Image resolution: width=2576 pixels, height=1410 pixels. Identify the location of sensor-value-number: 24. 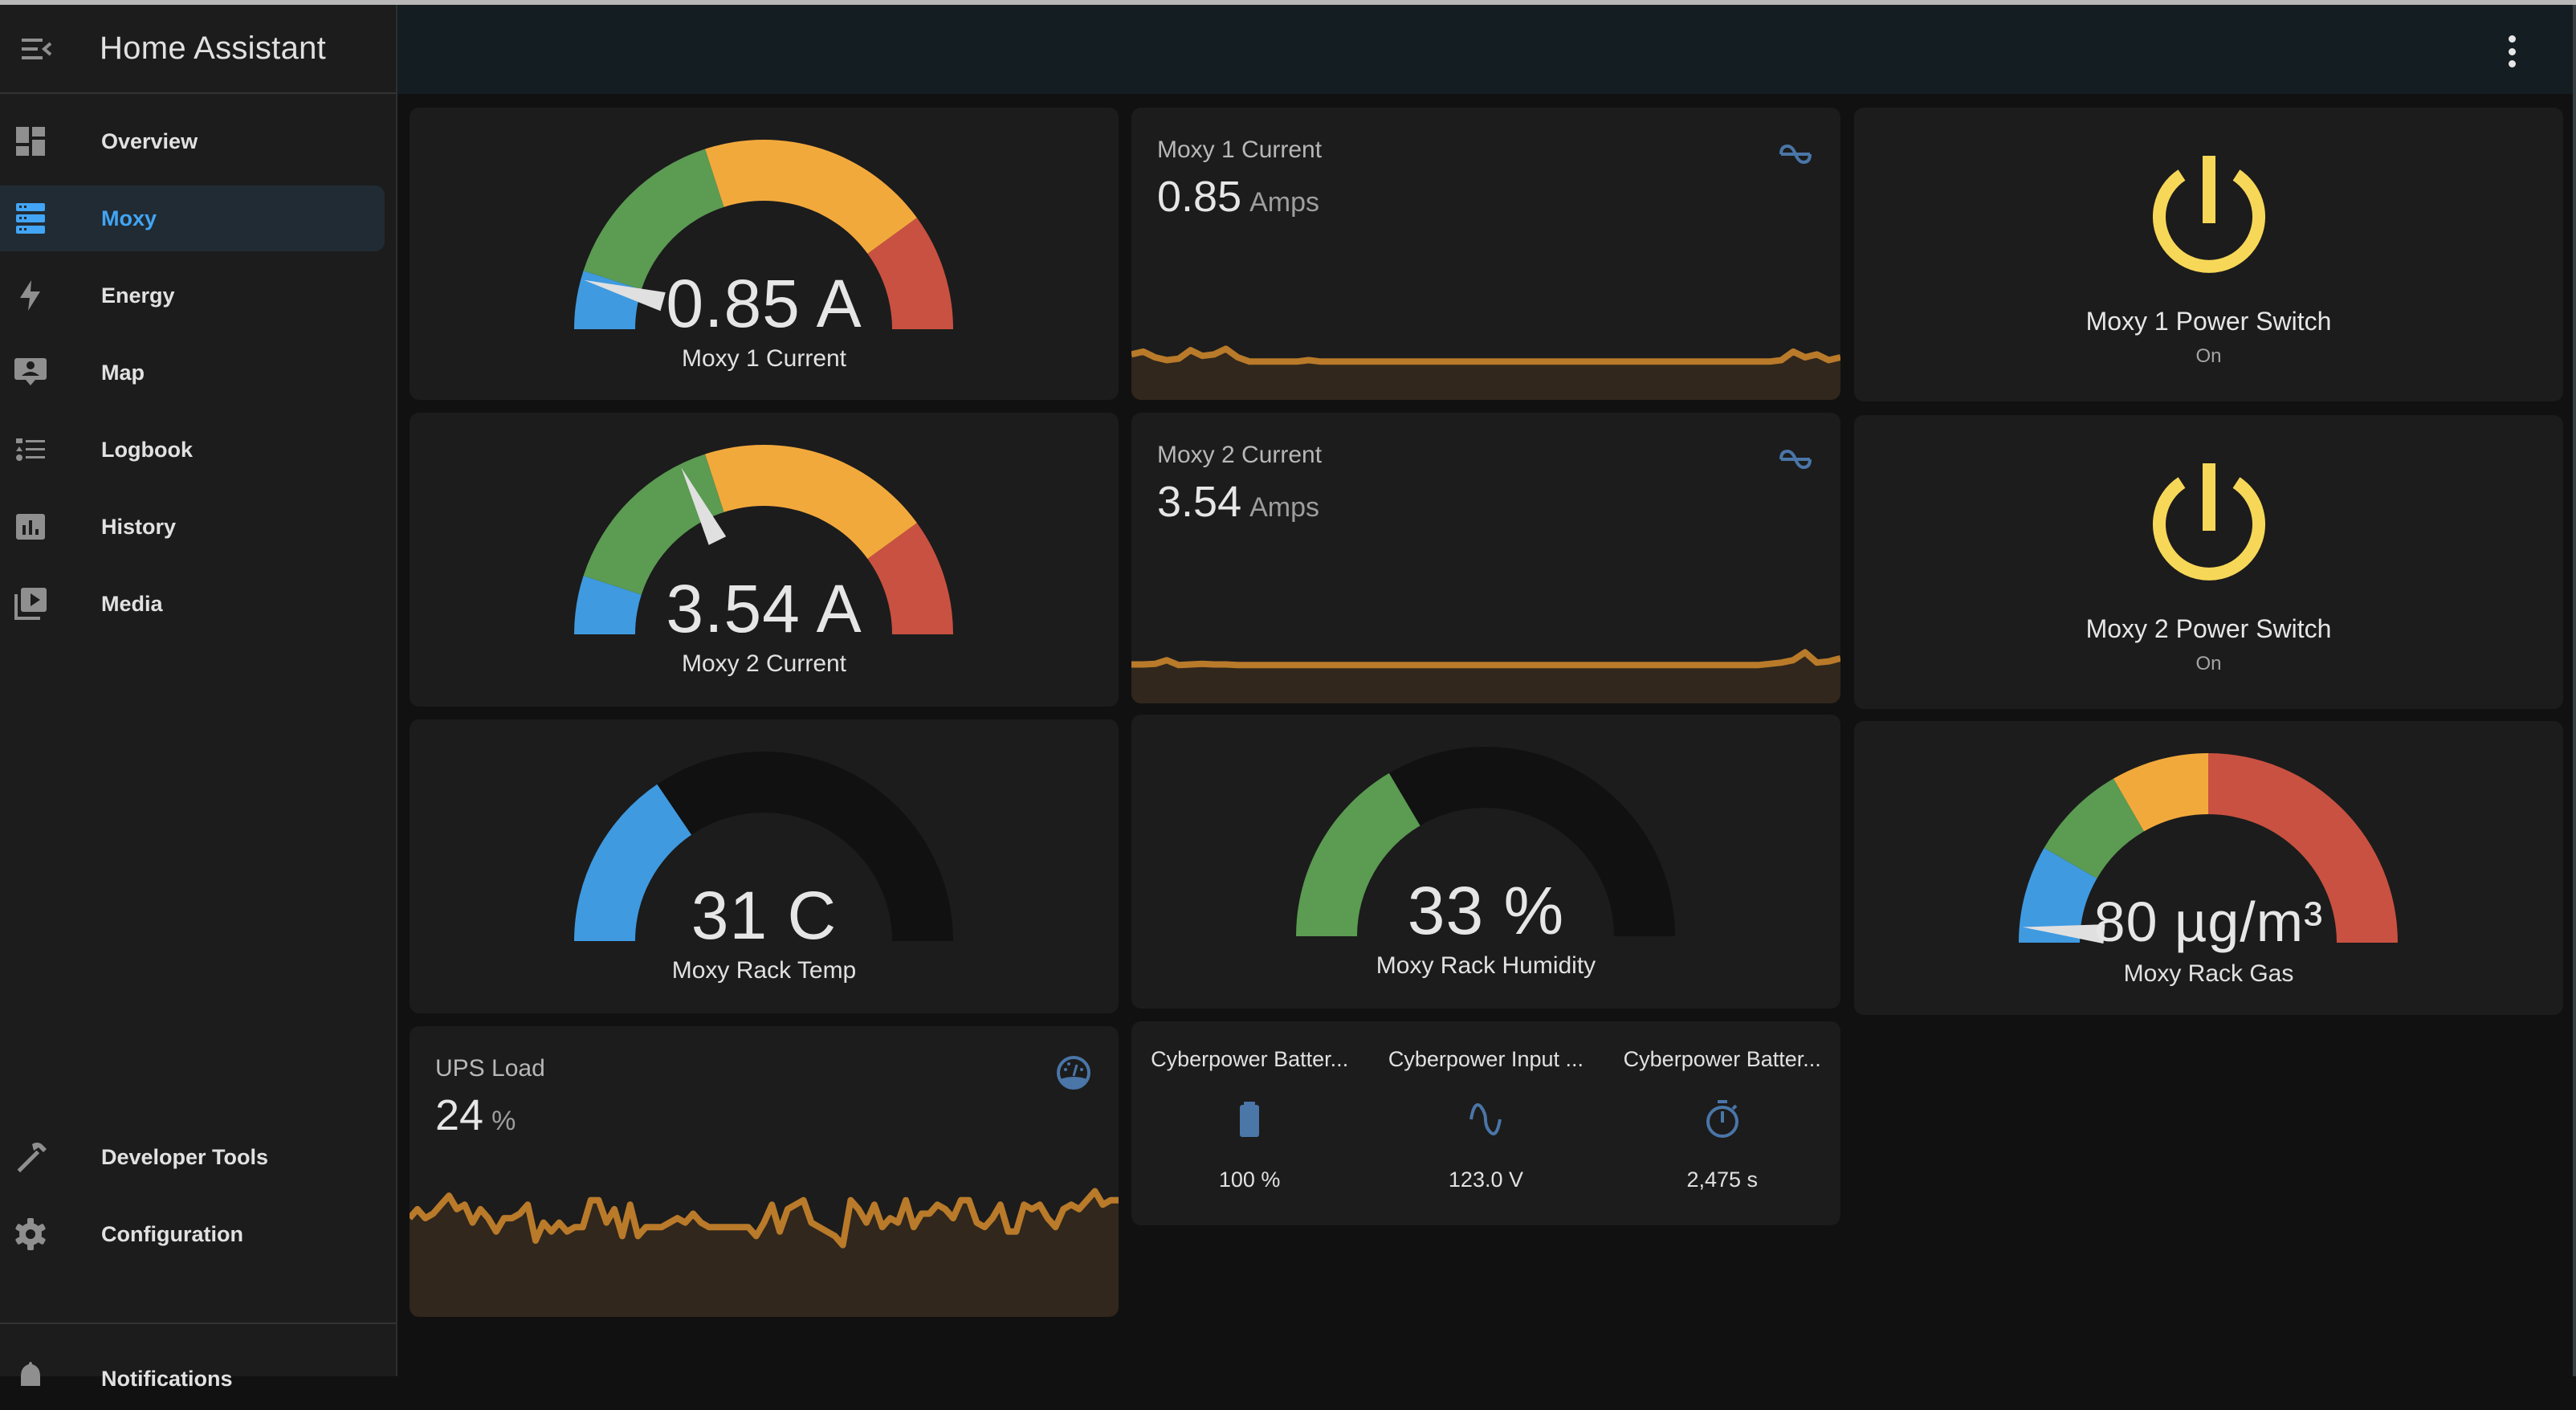
(459, 1115).